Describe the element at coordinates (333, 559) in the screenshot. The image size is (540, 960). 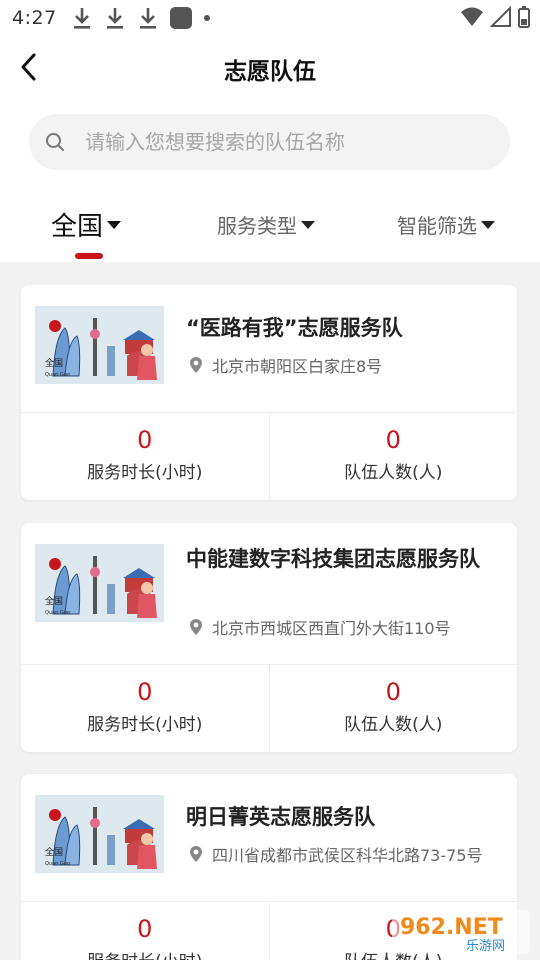
I see `team-name: 中能建数字科技集团志愿服务队` at that location.